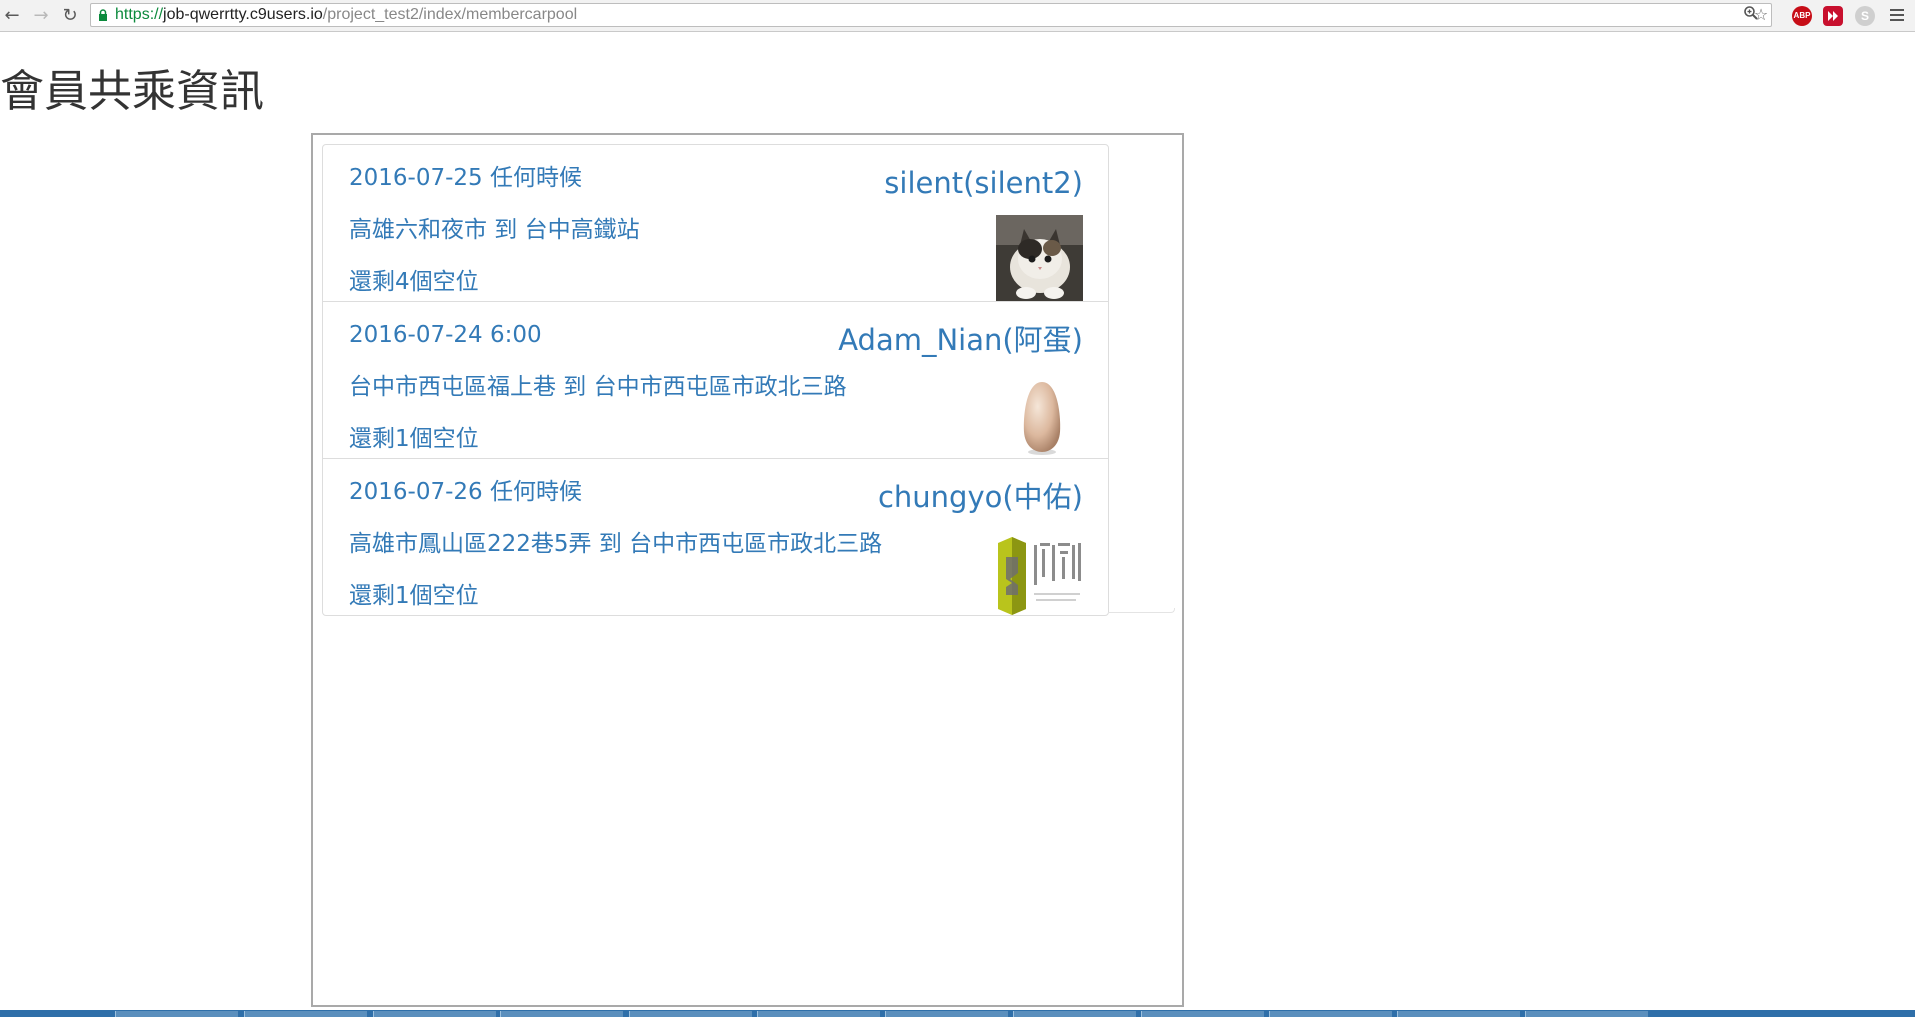 This screenshot has height=1017, width=1915. What do you see at coordinates (1039, 258) in the screenshot?
I see `kitten-avatar` at bounding box center [1039, 258].